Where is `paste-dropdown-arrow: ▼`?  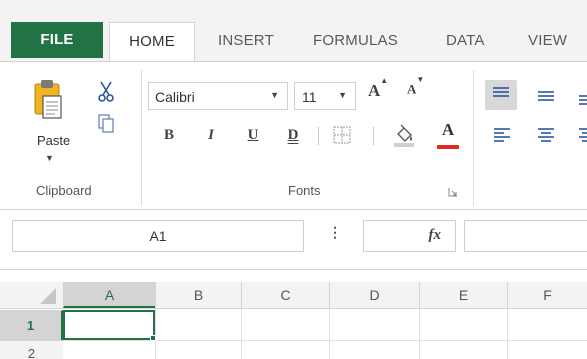 paste-dropdown-arrow: ▼ is located at coordinates (49, 158).